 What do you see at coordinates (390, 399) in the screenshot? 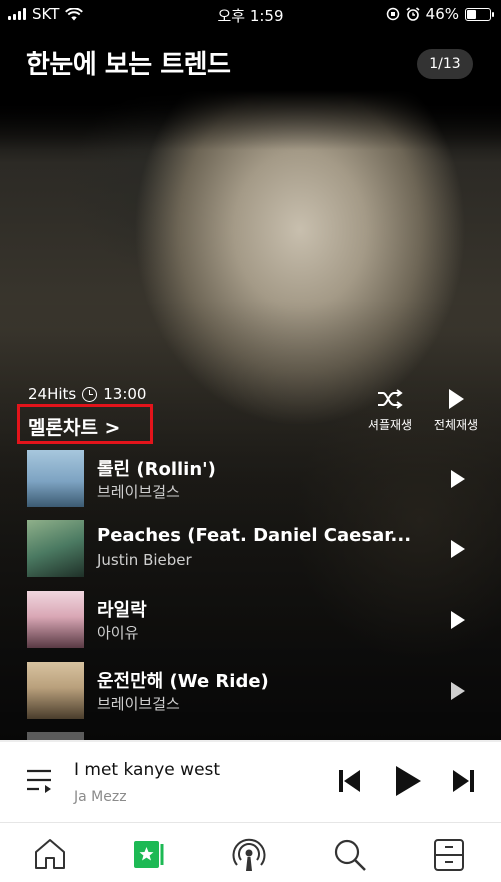
I see `shuffle-icon` at bounding box center [390, 399].